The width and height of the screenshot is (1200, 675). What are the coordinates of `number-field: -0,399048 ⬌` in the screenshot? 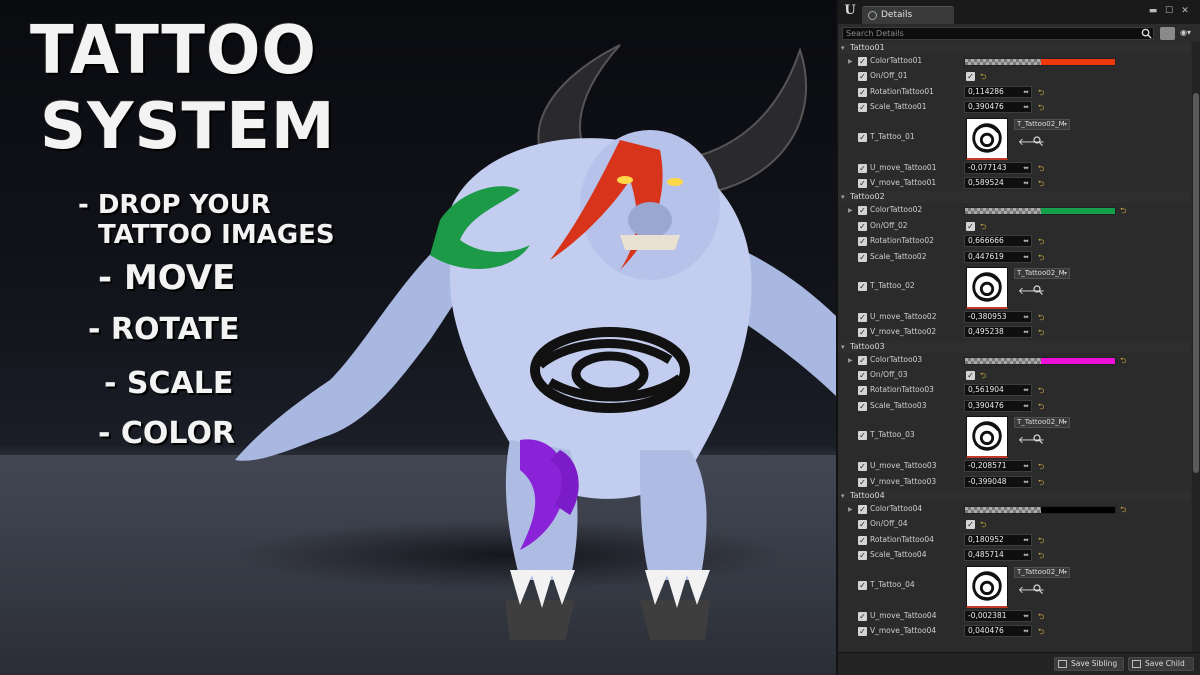 It's located at (998, 481).